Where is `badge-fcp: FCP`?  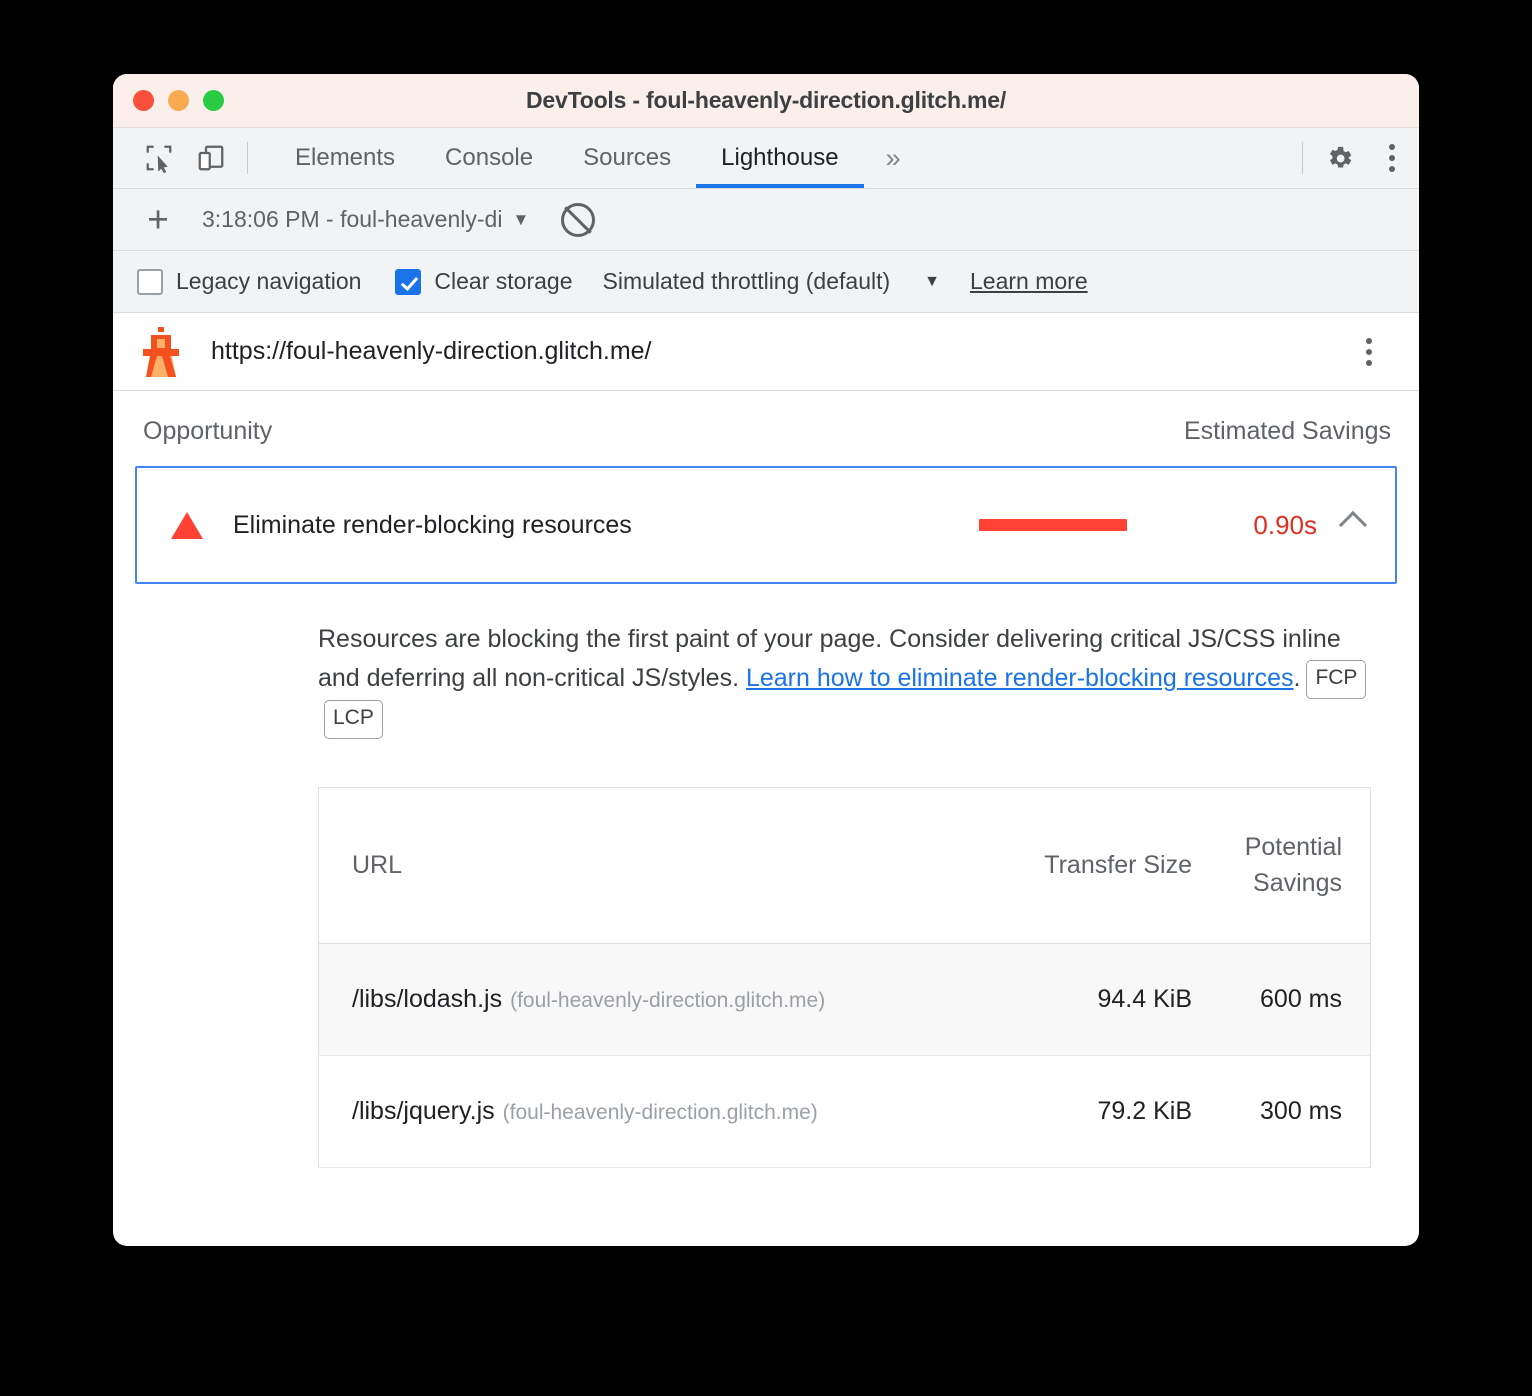
badge-fcp: FCP is located at coordinates (1336, 679).